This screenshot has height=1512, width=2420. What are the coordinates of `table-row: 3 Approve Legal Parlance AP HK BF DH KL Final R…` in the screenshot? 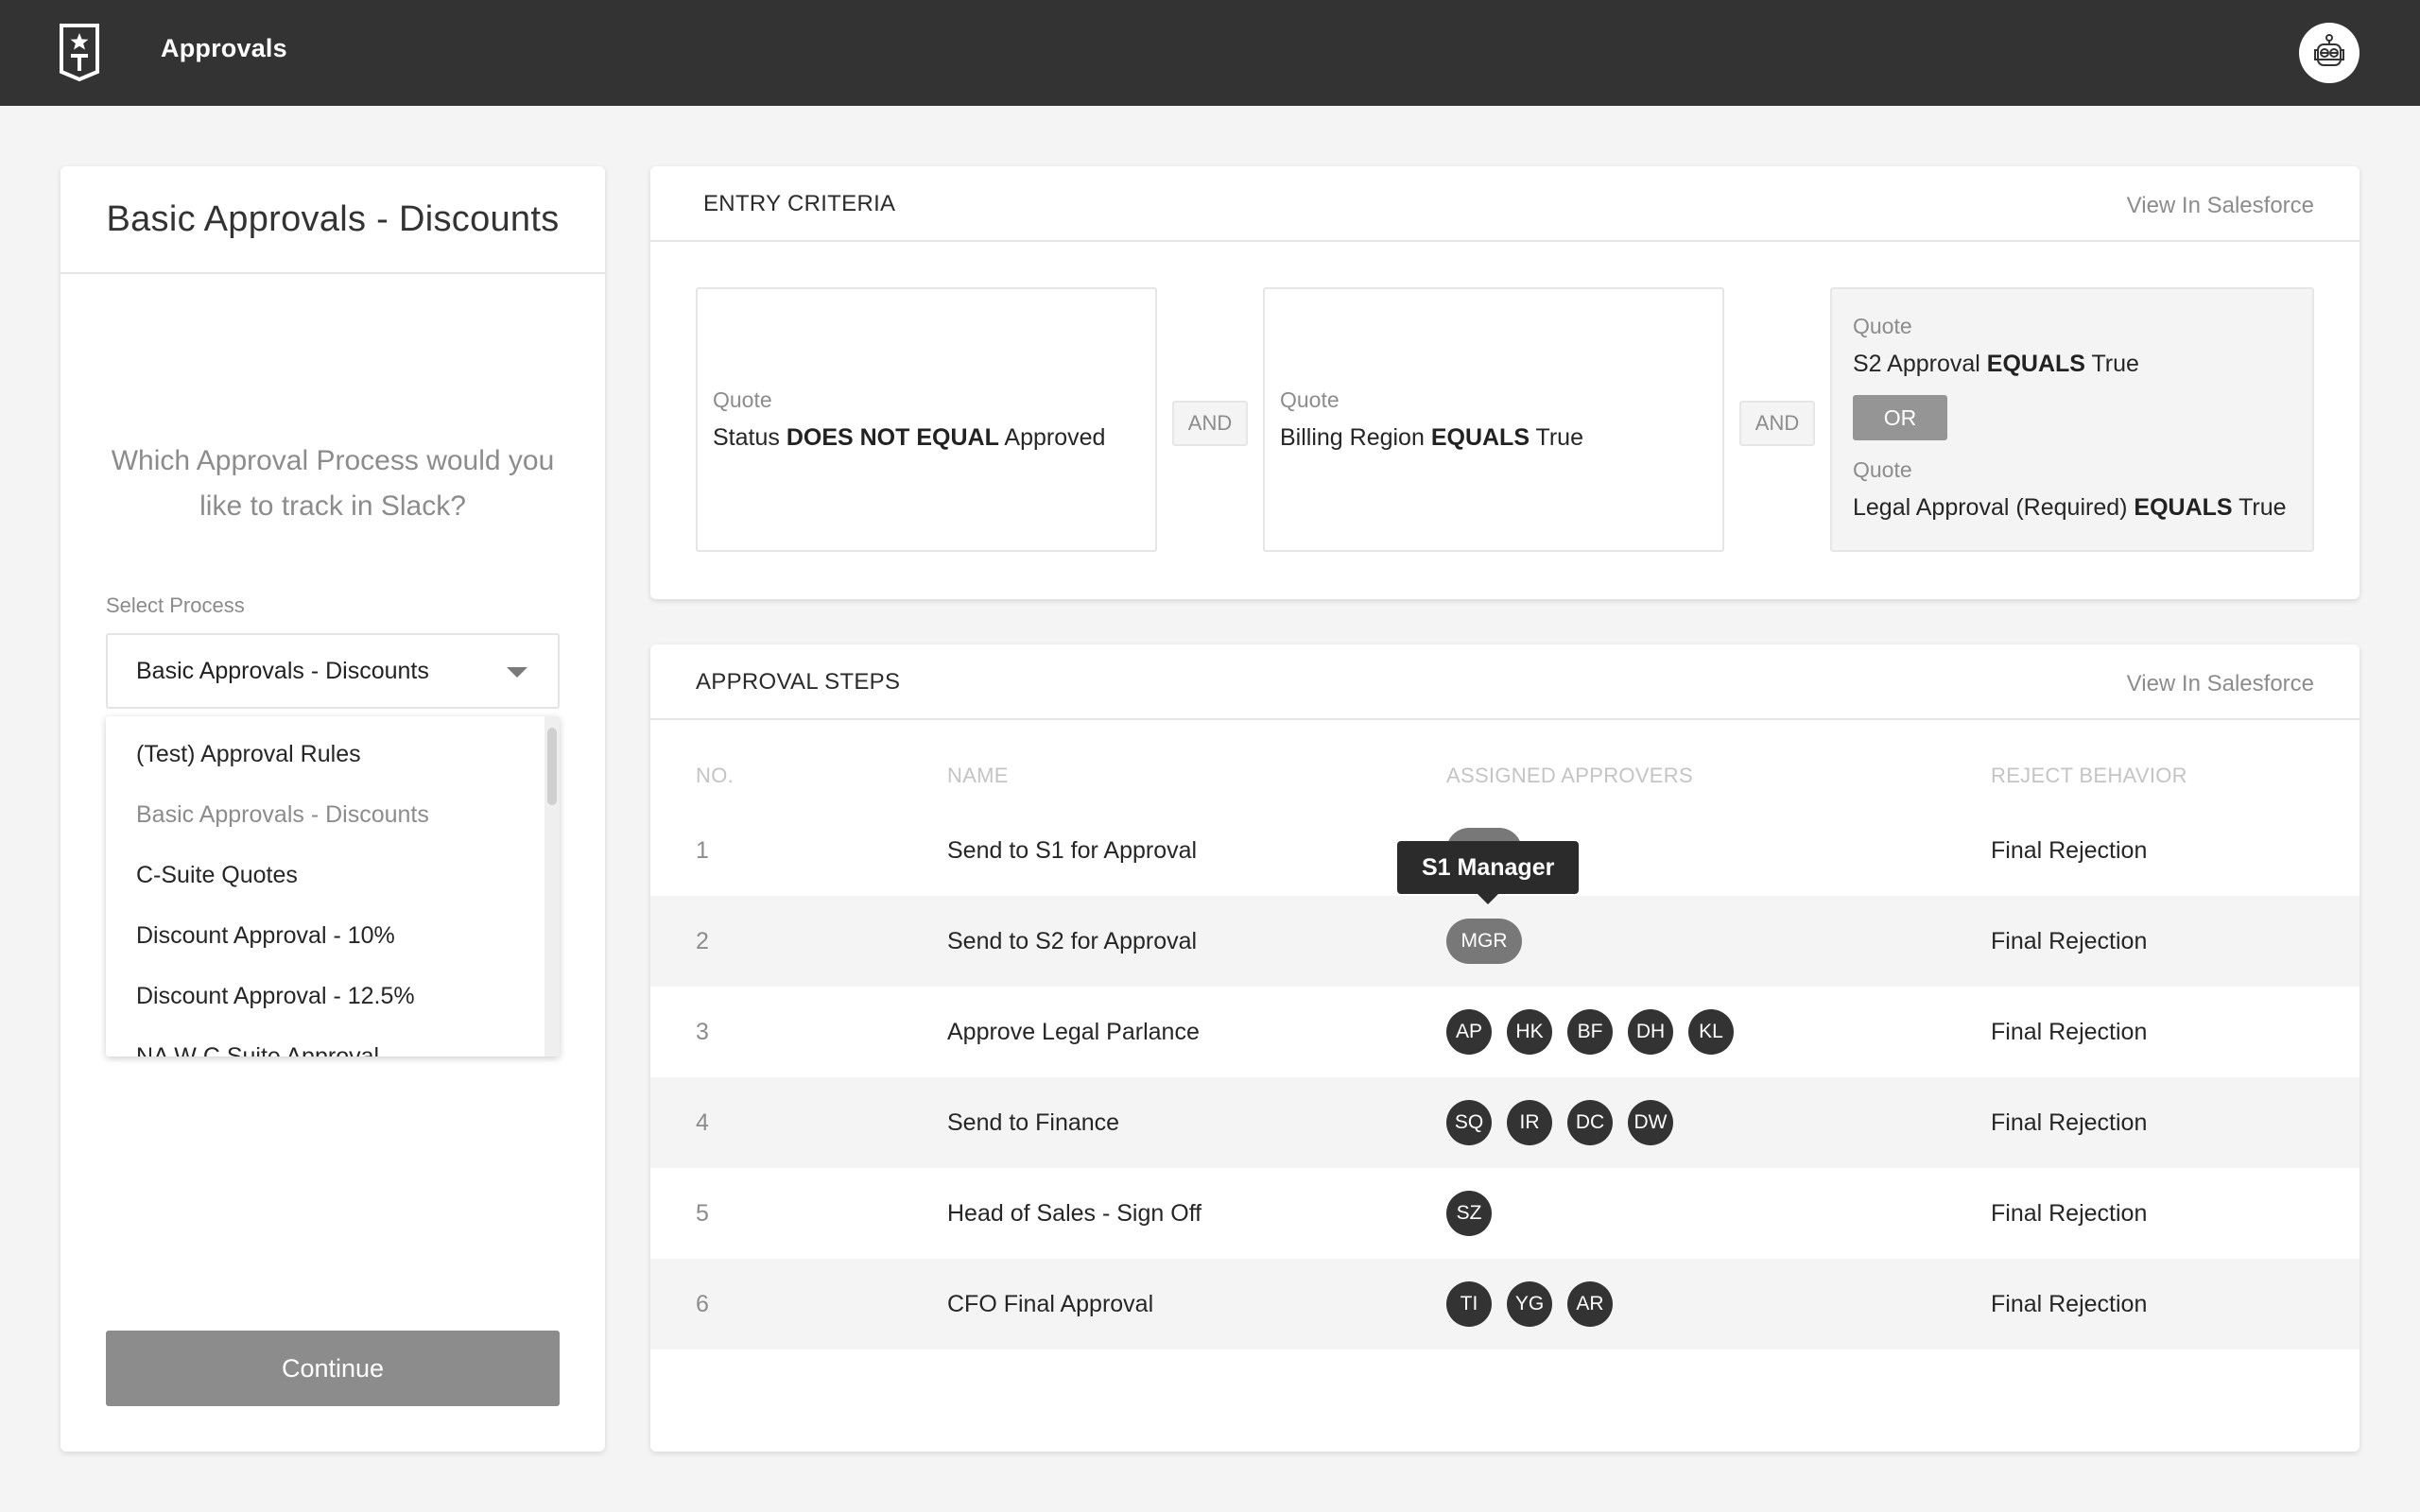 It's located at (1505, 1032).